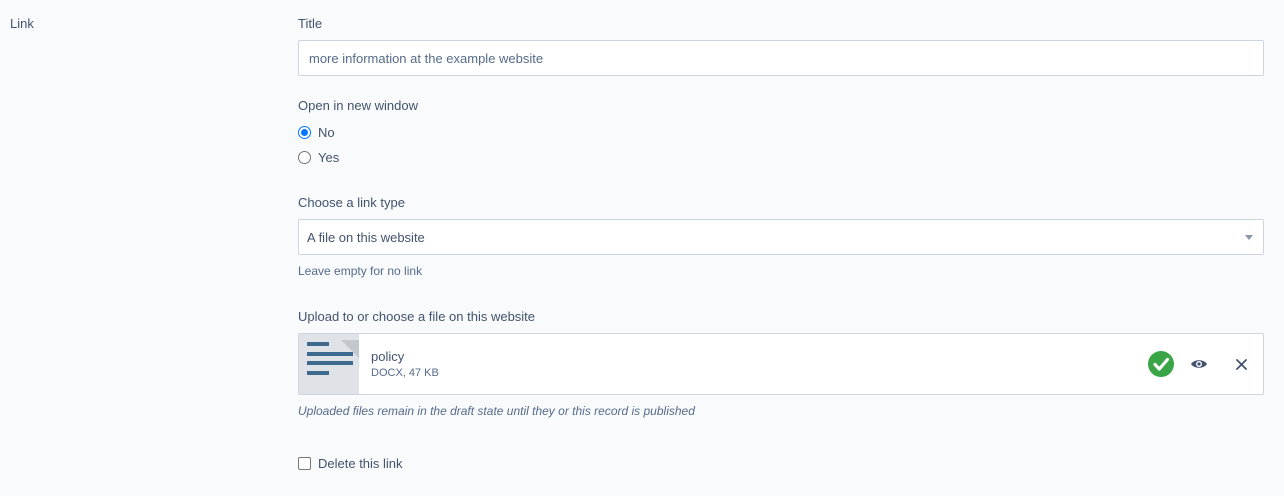 The width and height of the screenshot is (1284, 496). Describe the element at coordinates (781, 237) in the screenshot. I see `link-type-select: A file on this website` at that location.